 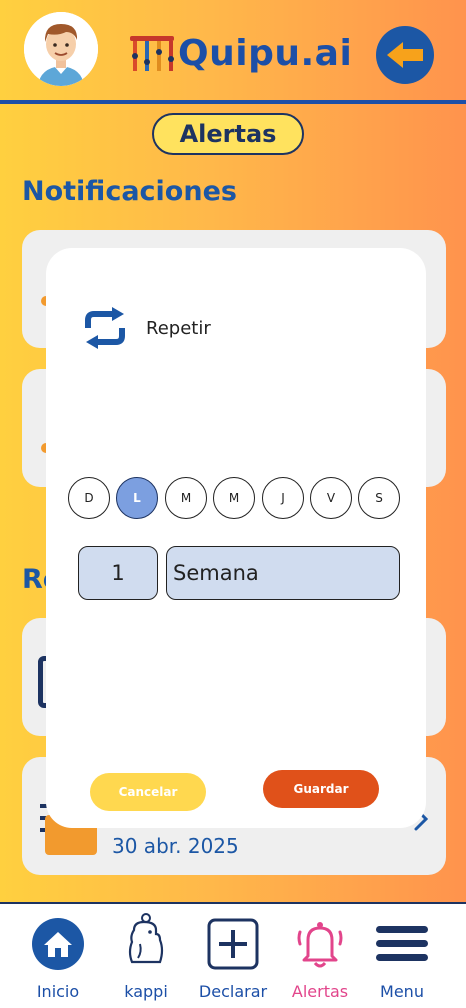 What do you see at coordinates (265, 53) in the screenshot?
I see `logo-text: Quipu.ai` at bounding box center [265, 53].